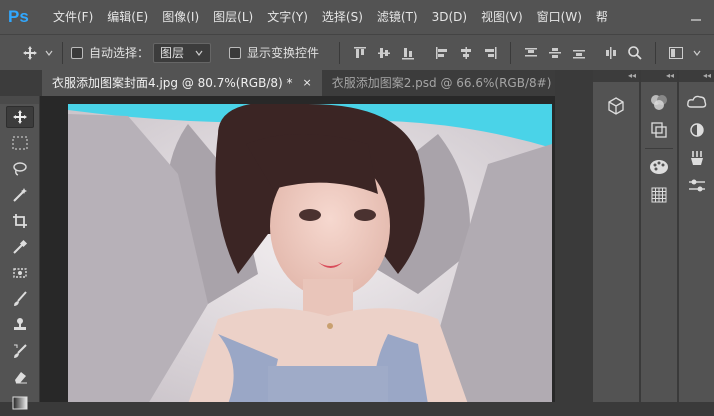 This screenshot has width=714, height=416. I want to click on swatches-icon, so click(659, 167).